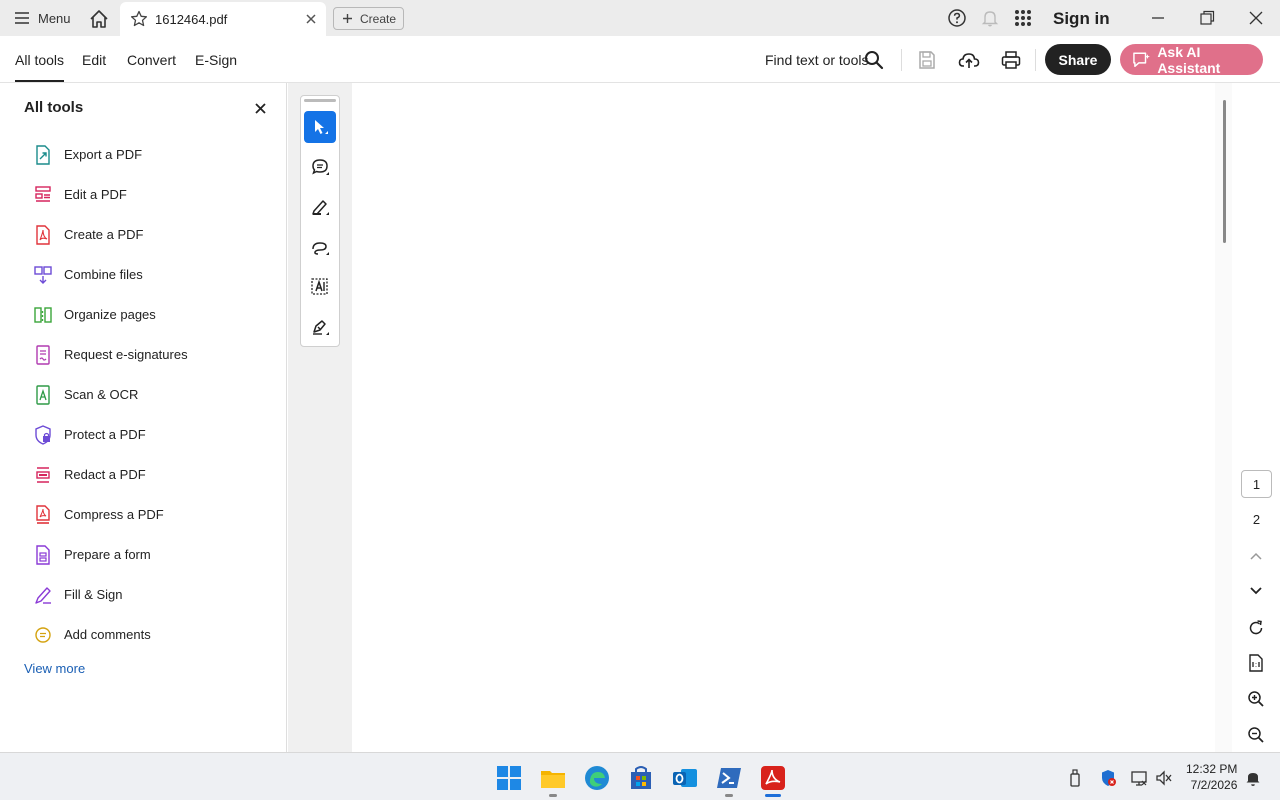 The height and width of the screenshot is (800, 1280). I want to click on tool-prepare-form: Prepare a form, so click(143, 555).